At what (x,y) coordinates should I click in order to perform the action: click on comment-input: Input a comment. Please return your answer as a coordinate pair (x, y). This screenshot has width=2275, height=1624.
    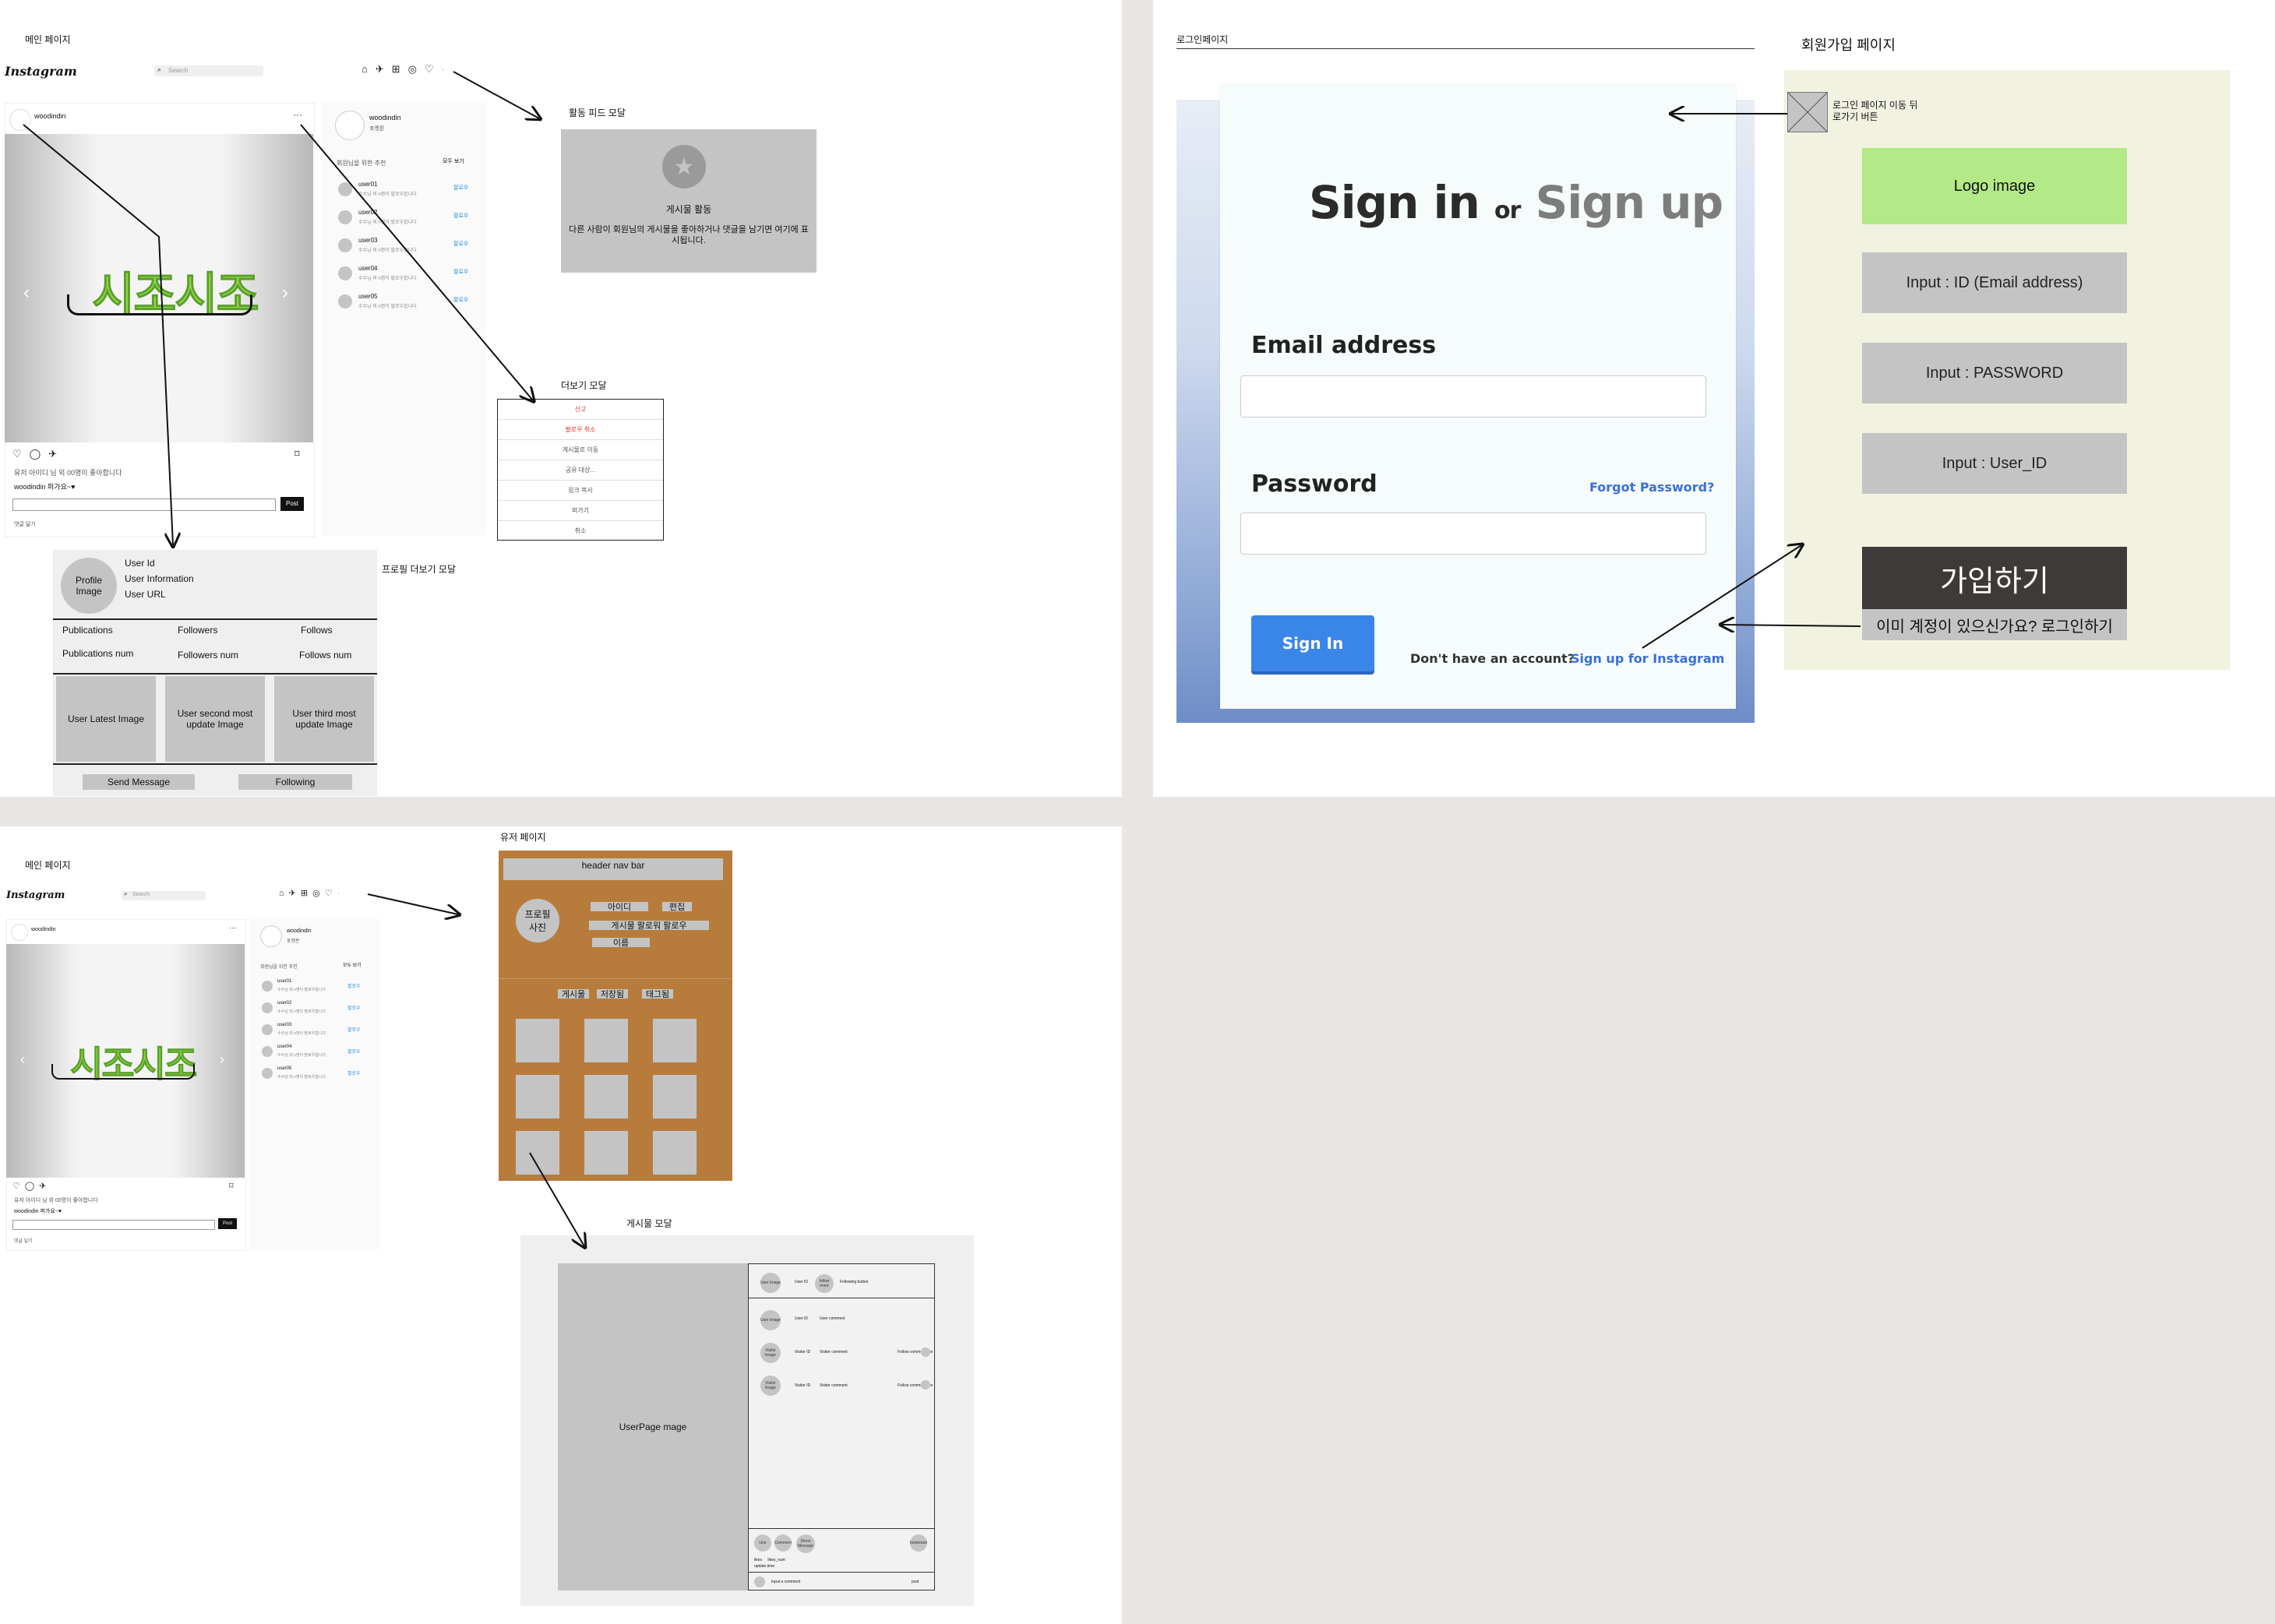
    Looking at the image, I should click on (785, 1582).